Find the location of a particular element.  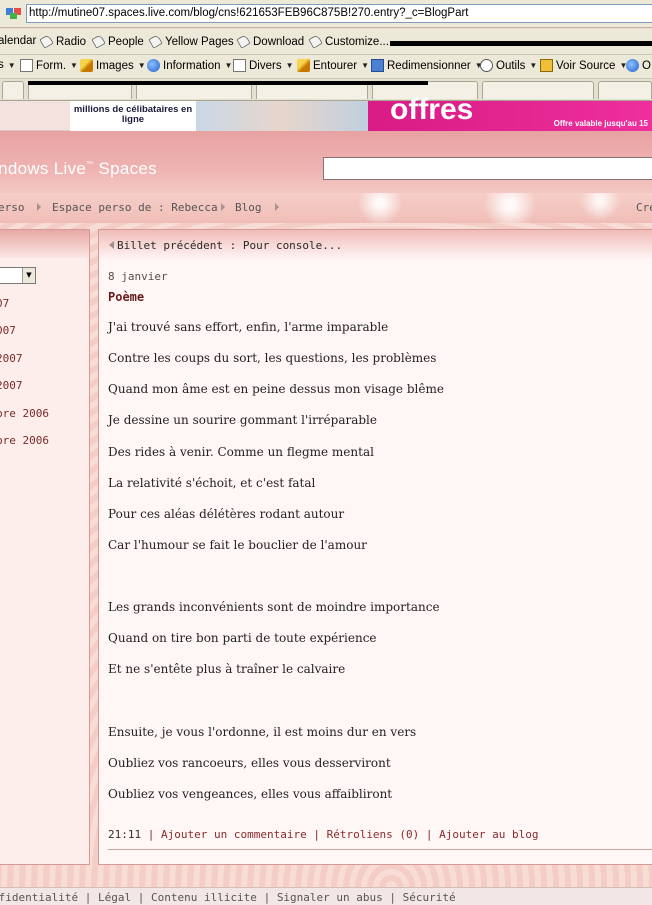

tool-menu-information: Information ▼ is located at coordinates (189, 65).